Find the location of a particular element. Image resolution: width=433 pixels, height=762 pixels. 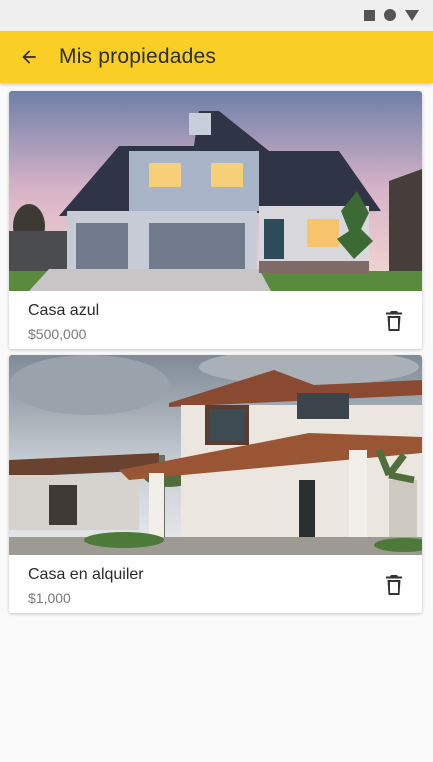

arrow-back-icon is located at coordinates (29, 57).